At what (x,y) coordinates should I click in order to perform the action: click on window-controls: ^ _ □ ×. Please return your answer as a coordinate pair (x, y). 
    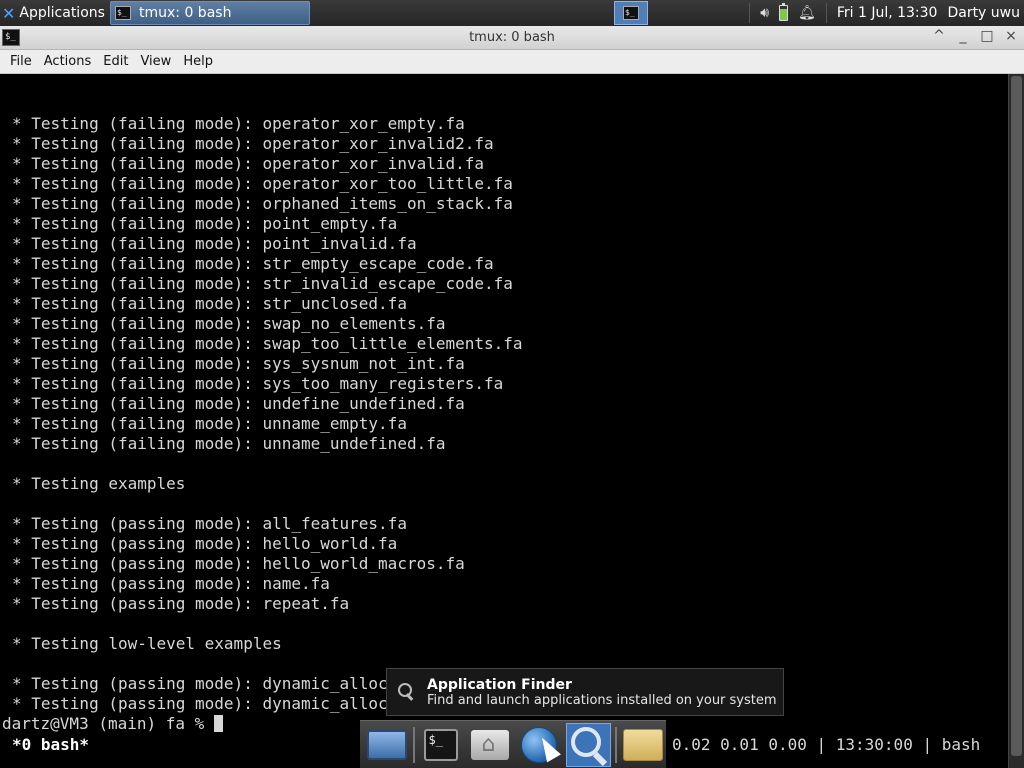
    Looking at the image, I should click on (975, 36).